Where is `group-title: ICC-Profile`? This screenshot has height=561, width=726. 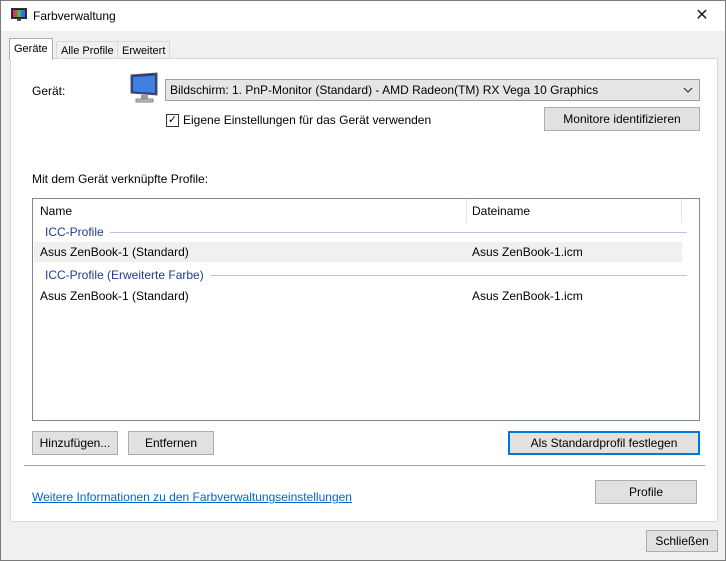
group-title: ICC-Profile is located at coordinates (74, 232).